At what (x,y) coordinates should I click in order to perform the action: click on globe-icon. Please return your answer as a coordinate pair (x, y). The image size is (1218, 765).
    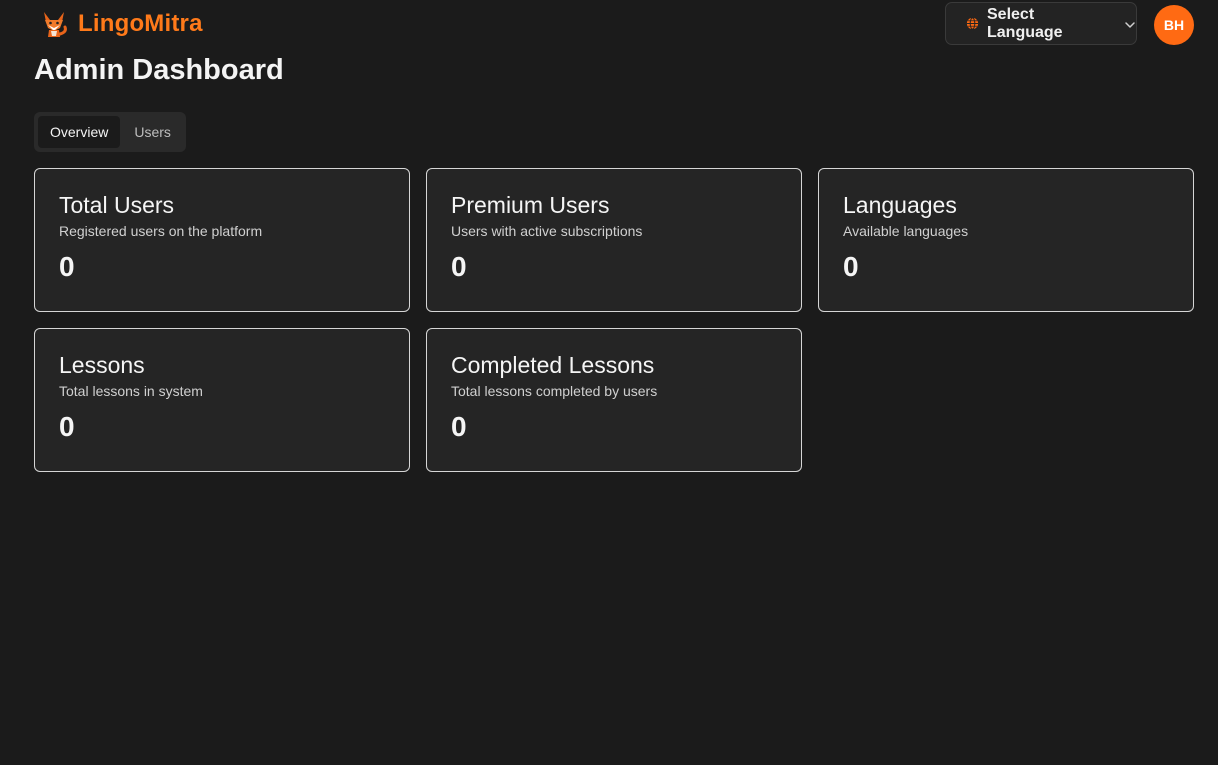
    Looking at the image, I should click on (972, 23).